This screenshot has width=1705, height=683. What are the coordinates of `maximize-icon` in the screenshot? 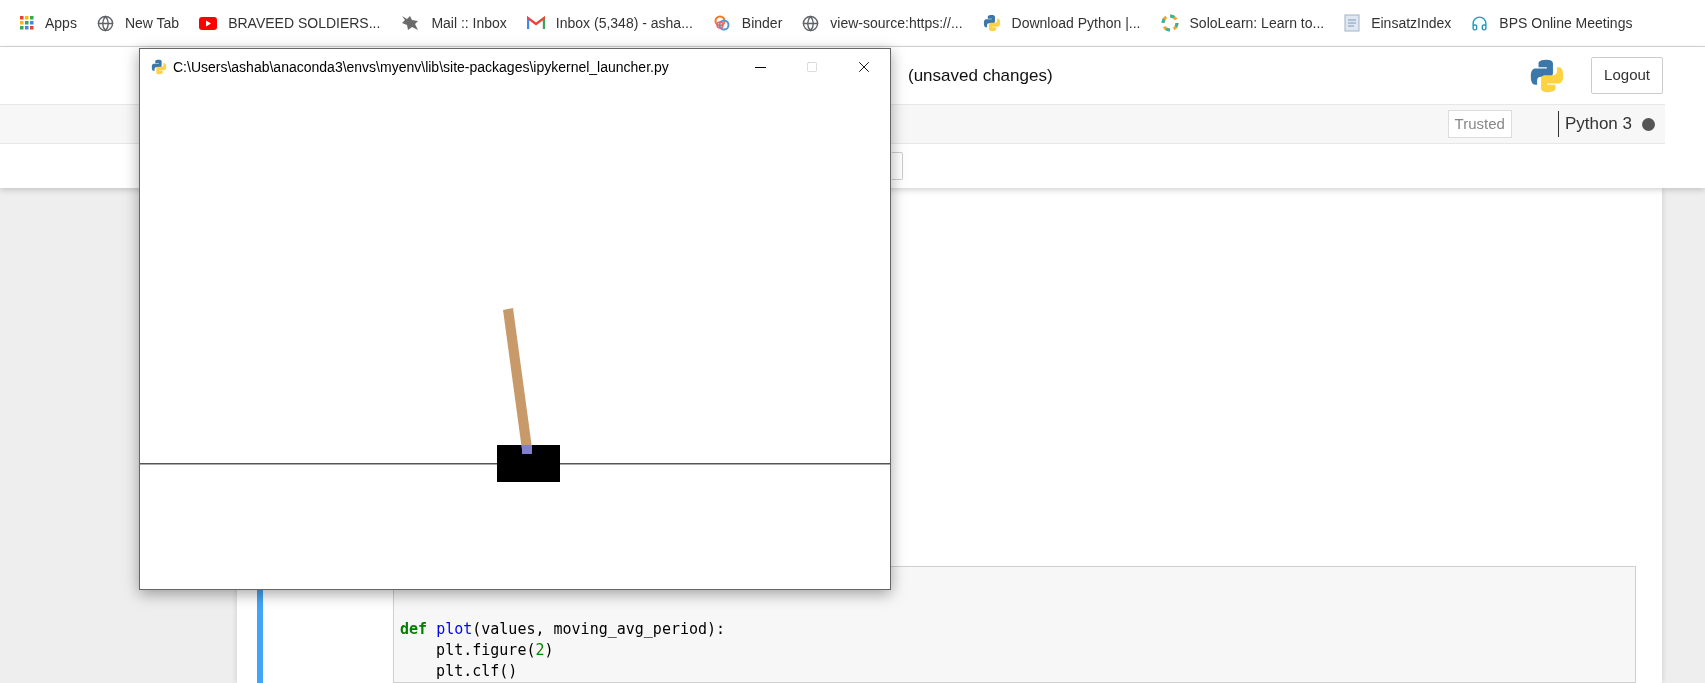 It's located at (812, 67).